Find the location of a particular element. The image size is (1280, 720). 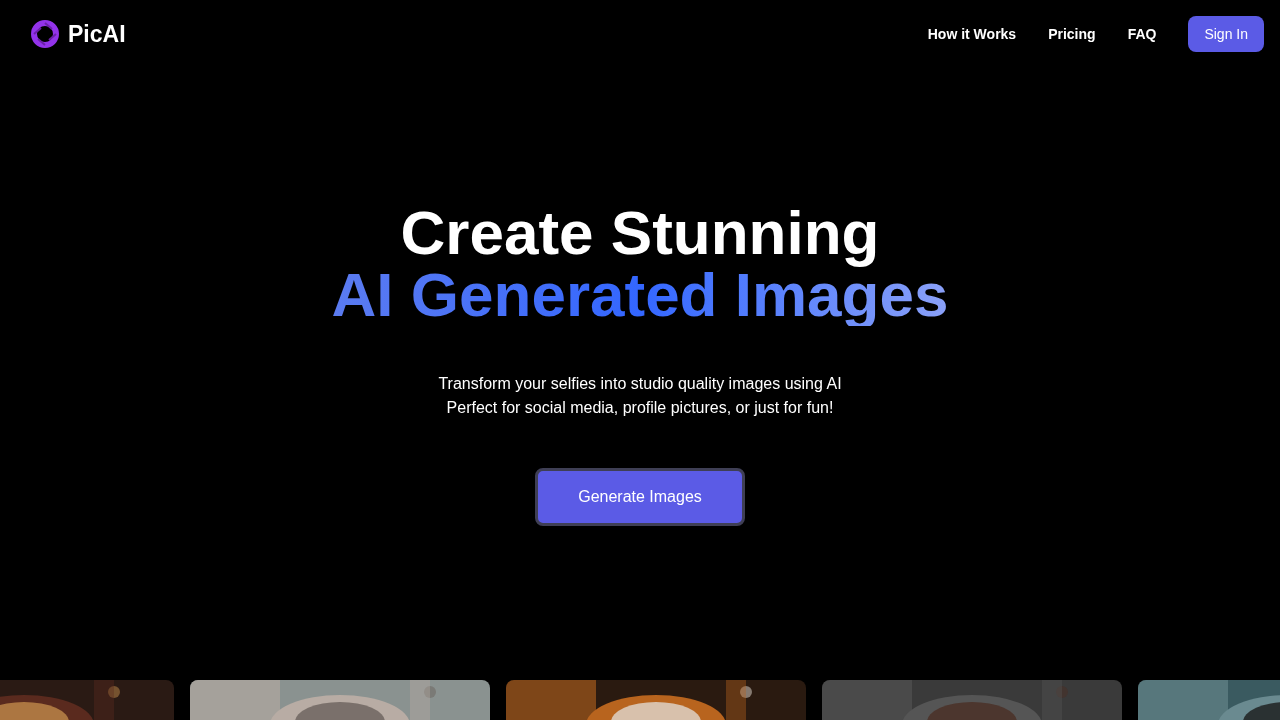

sign-in-button: Sign In is located at coordinates (1226, 34).